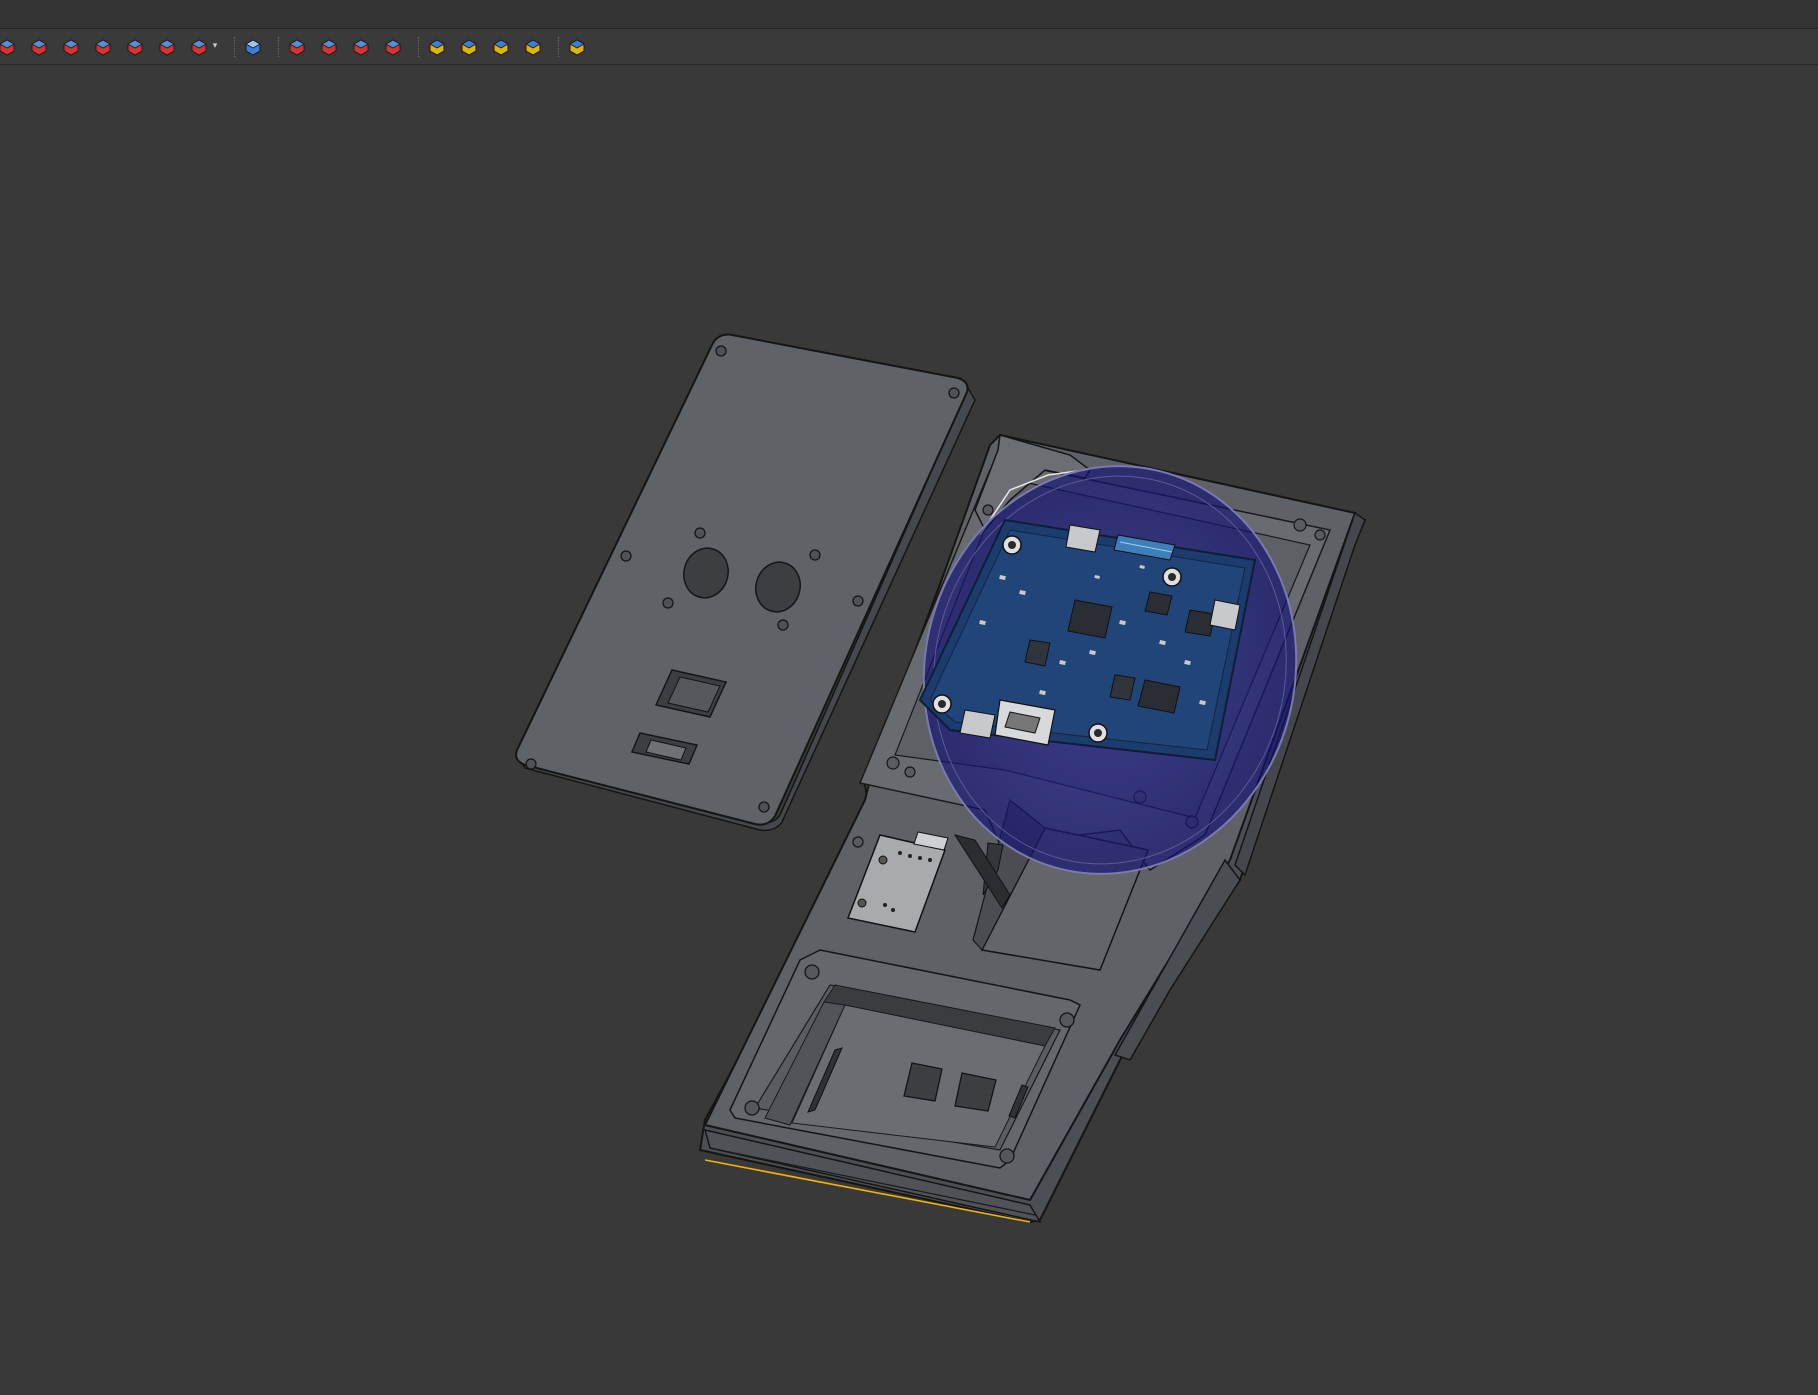  I want to click on sprocket-icon, so click(577, 47).